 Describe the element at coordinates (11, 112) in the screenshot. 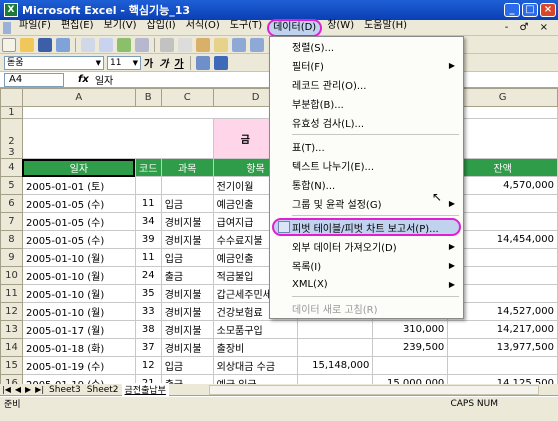

I see `row-header: 1` at that location.